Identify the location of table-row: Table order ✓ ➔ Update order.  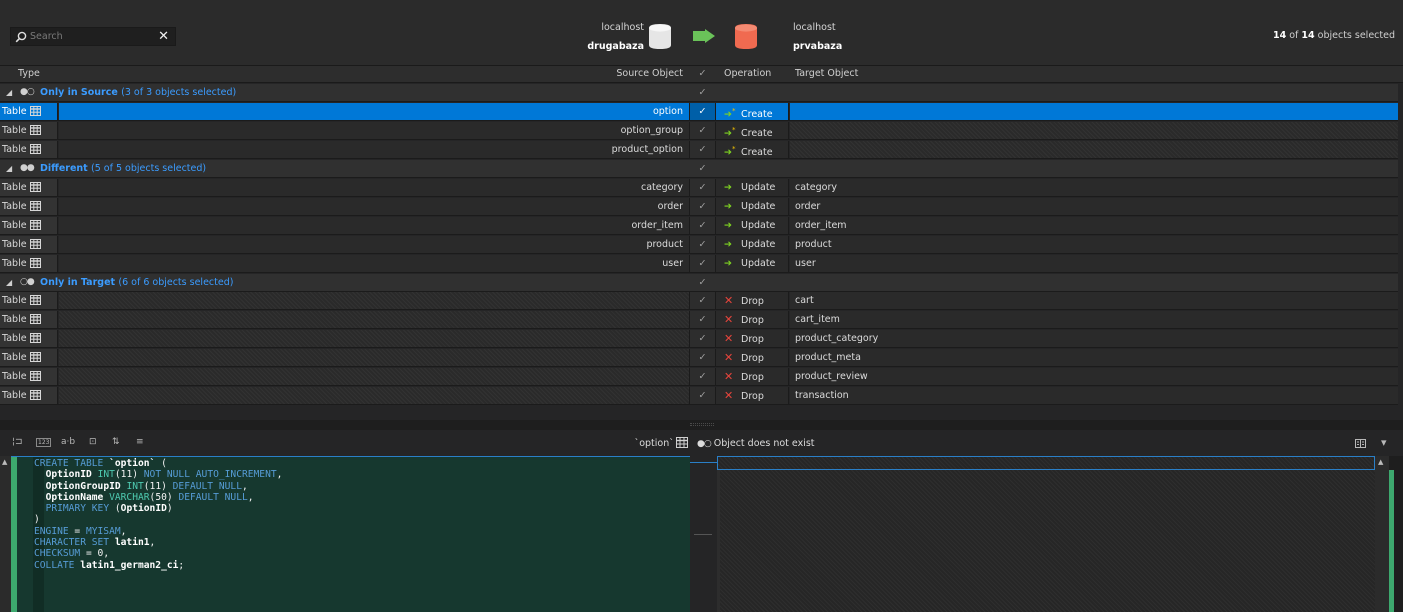
(699, 206).